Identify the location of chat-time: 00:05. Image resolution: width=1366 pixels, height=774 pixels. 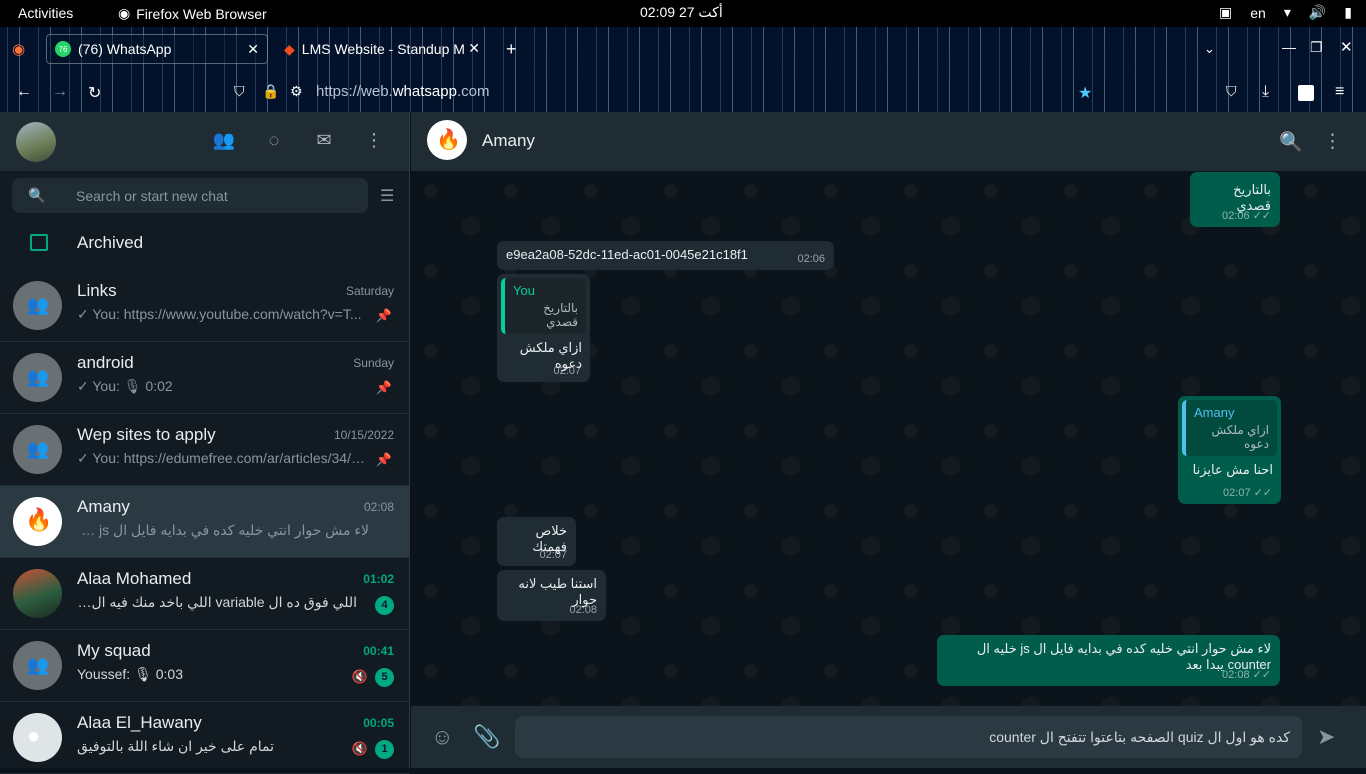
(378, 723).